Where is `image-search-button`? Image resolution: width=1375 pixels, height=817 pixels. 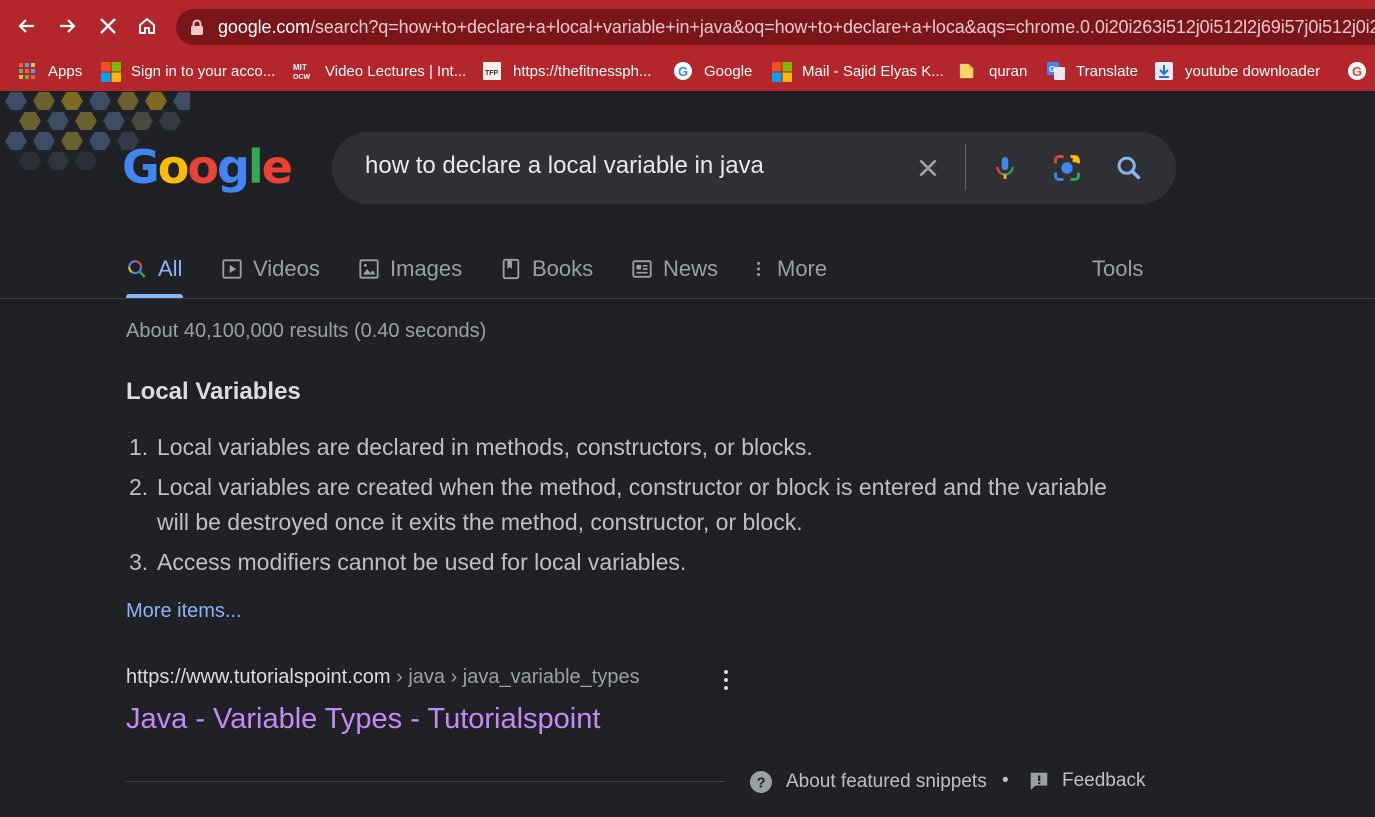 image-search-button is located at coordinates (1067, 168).